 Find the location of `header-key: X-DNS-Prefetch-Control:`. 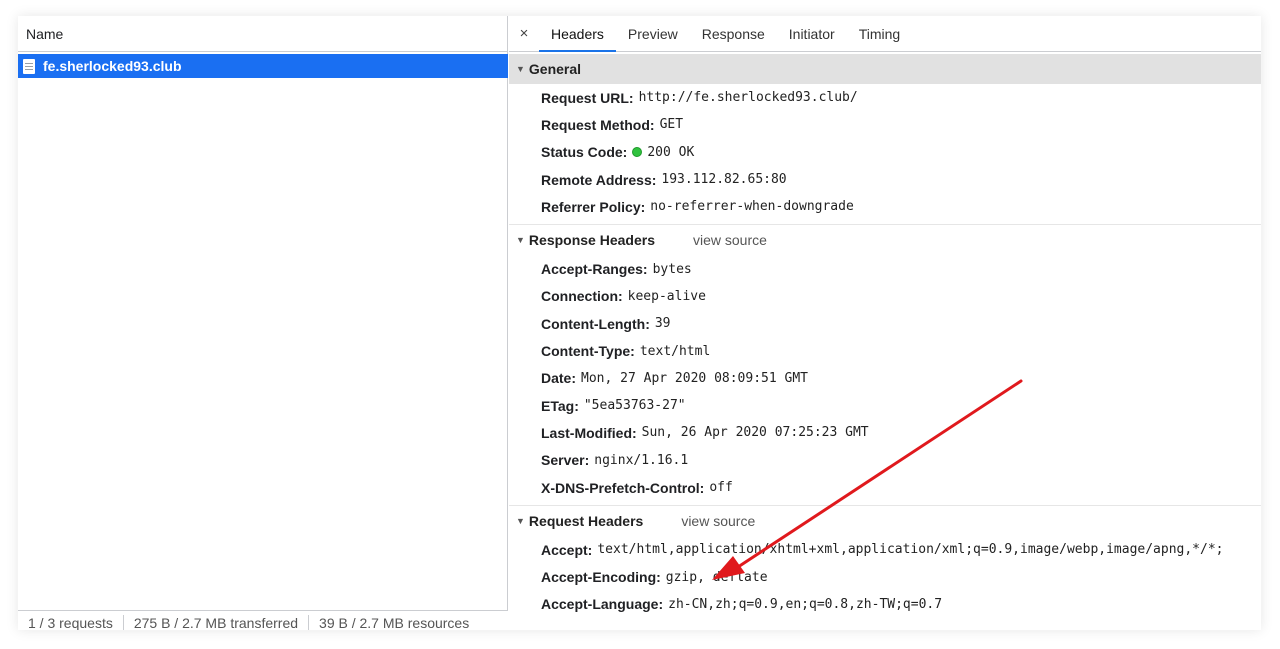

header-key: X-DNS-Prefetch-Control: is located at coordinates (623, 487).